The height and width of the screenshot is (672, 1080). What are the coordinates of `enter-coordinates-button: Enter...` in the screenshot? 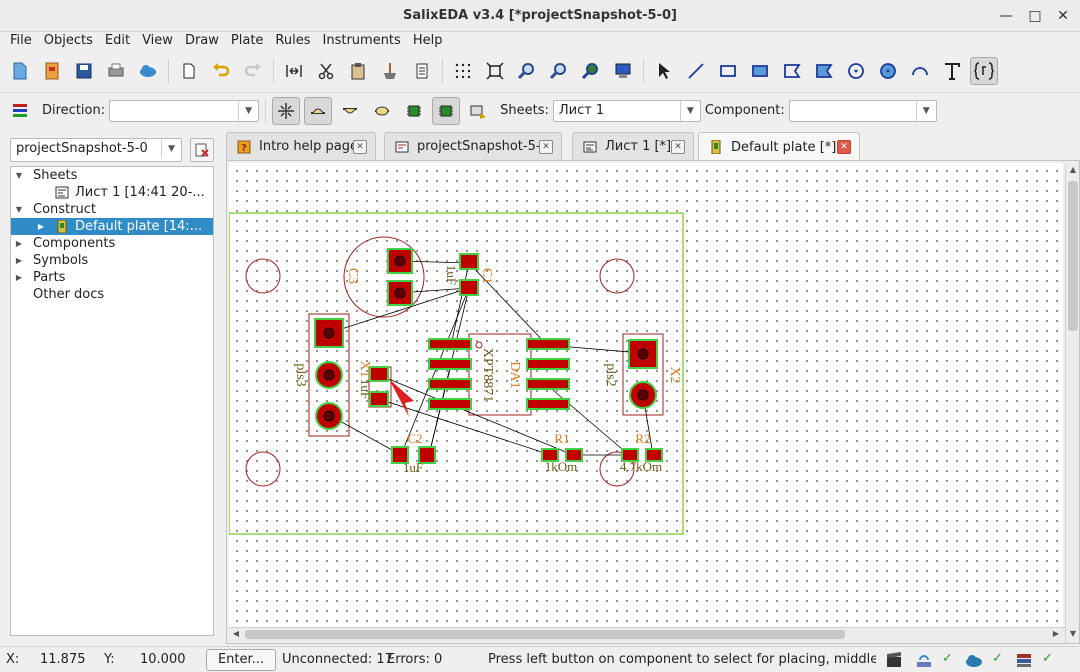 It's located at (241, 660).